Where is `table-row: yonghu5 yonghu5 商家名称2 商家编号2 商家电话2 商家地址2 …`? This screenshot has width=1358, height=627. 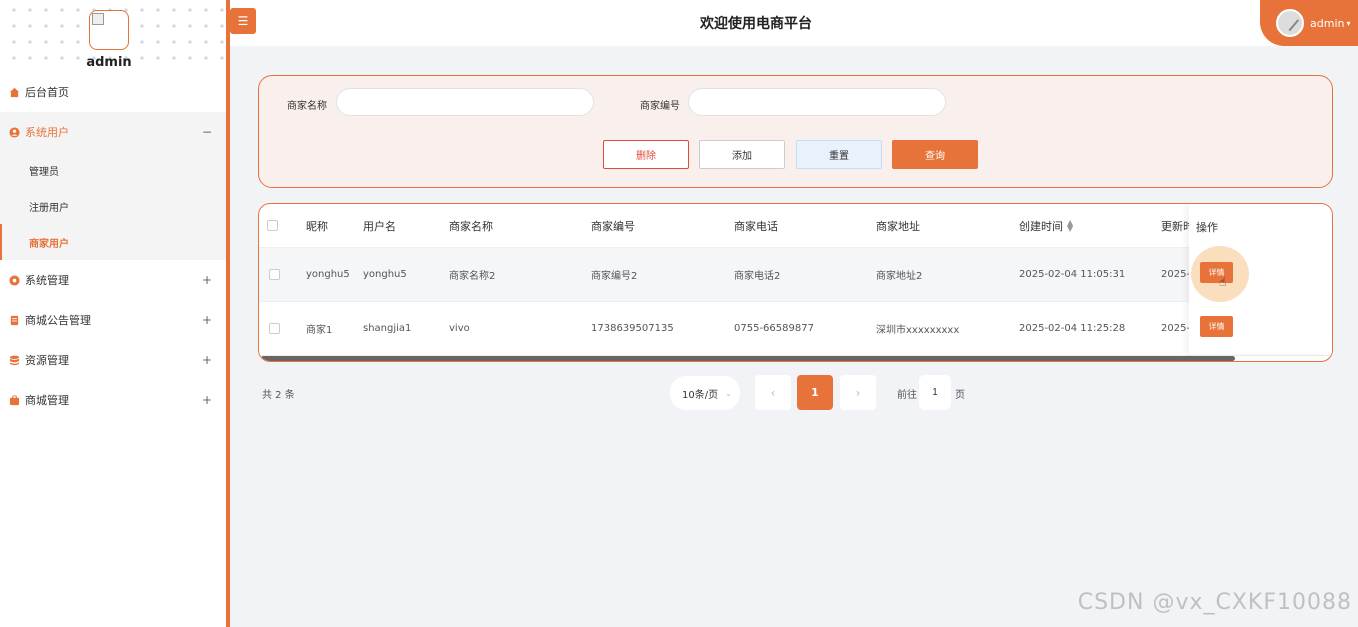 table-row: yonghu5 yonghu5 商家名称2 商家编号2 商家电话2 商家地址2 … is located at coordinates (795, 275).